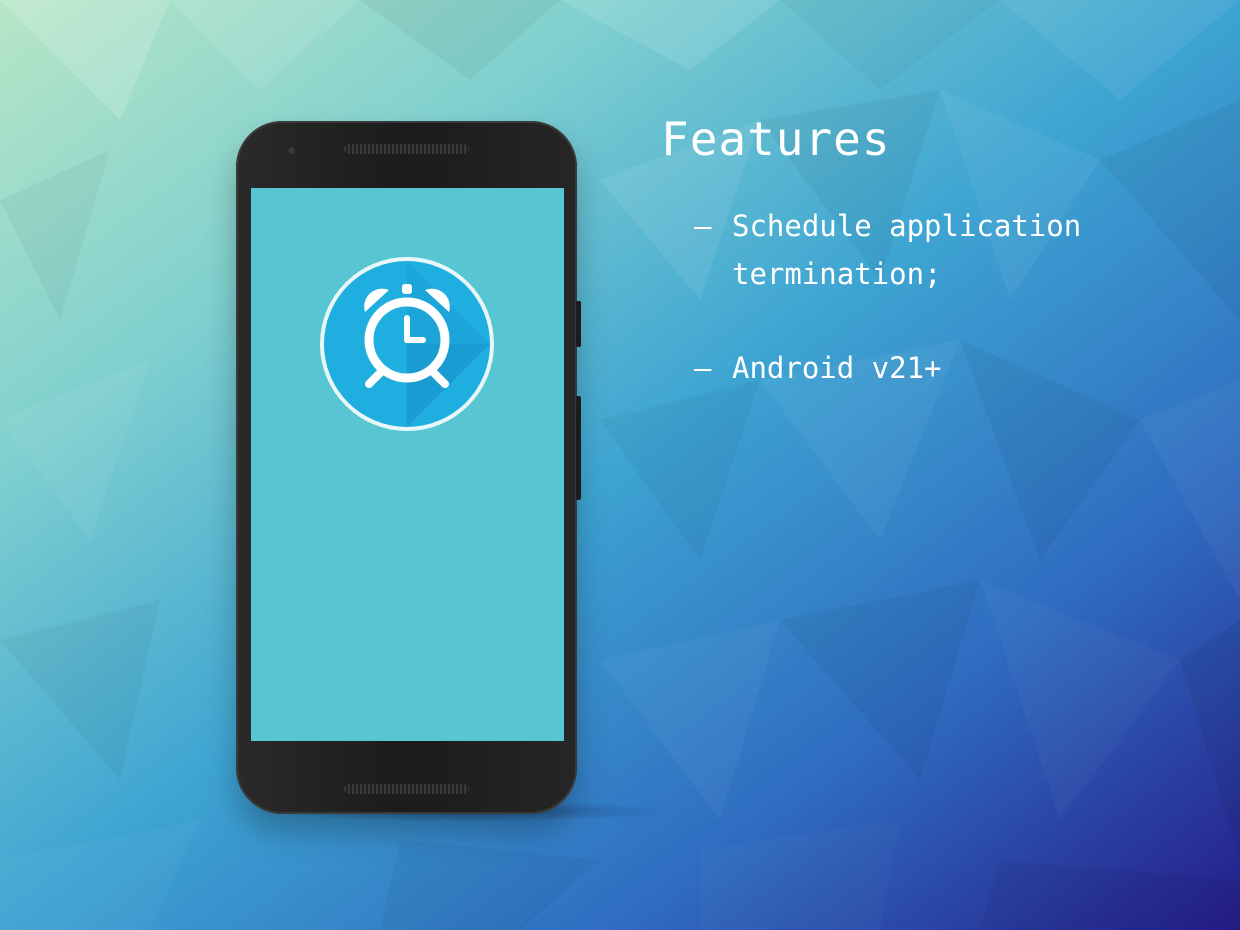 This screenshot has width=1240, height=930. Describe the element at coordinates (578, 324) in the screenshot. I see `power-button` at that location.